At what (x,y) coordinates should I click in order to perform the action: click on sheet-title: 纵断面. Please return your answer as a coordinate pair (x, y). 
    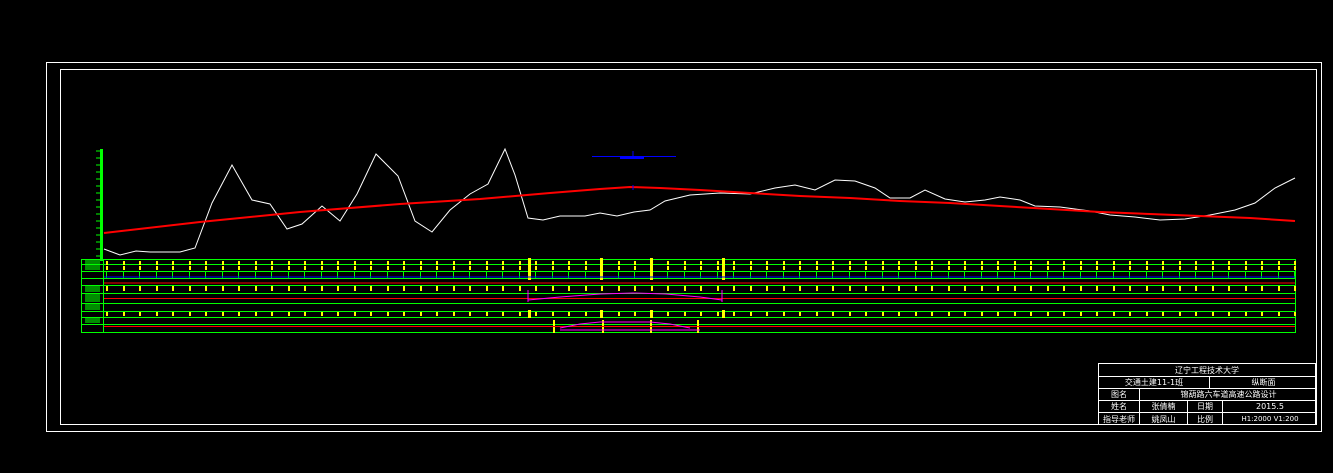
    Looking at the image, I should click on (1263, 382).